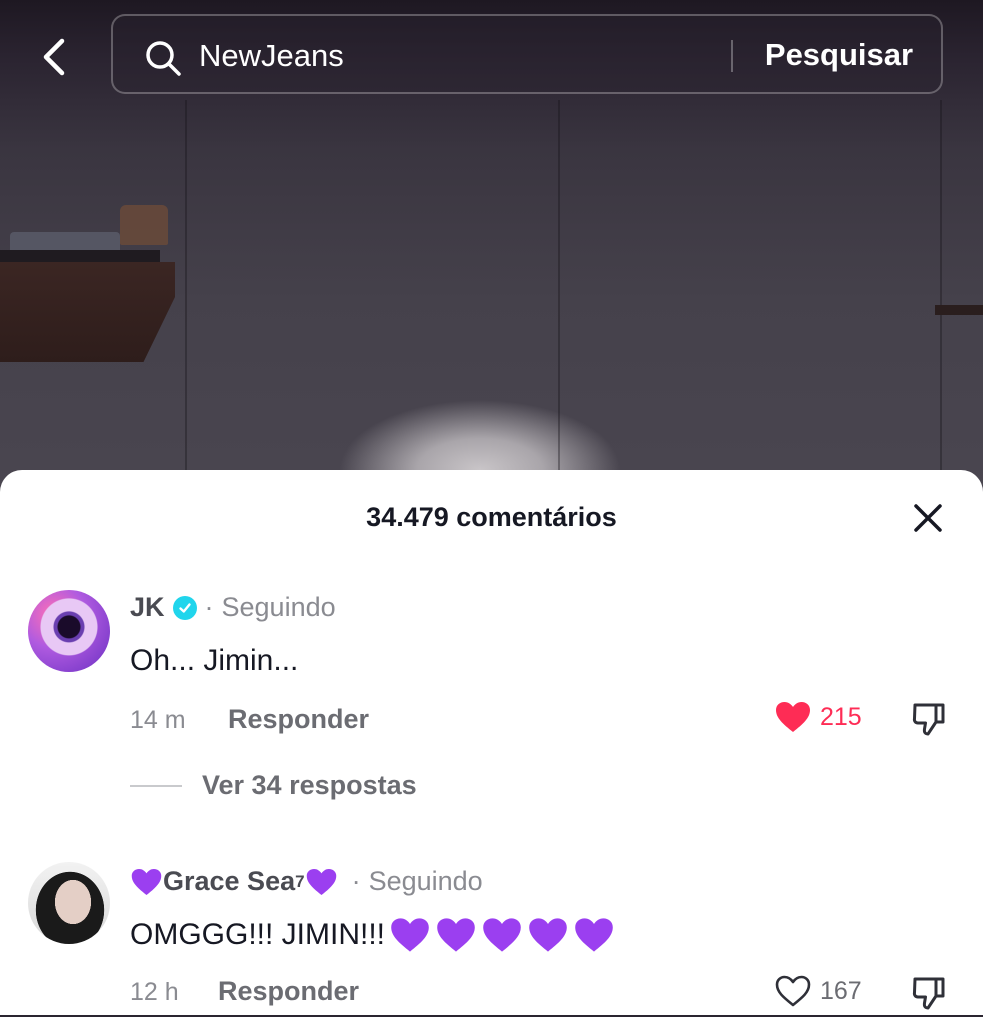 Image resolution: width=983 pixels, height=1017 pixels. Describe the element at coordinates (818, 717) in the screenshot. I see `like-button: 215` at that location.